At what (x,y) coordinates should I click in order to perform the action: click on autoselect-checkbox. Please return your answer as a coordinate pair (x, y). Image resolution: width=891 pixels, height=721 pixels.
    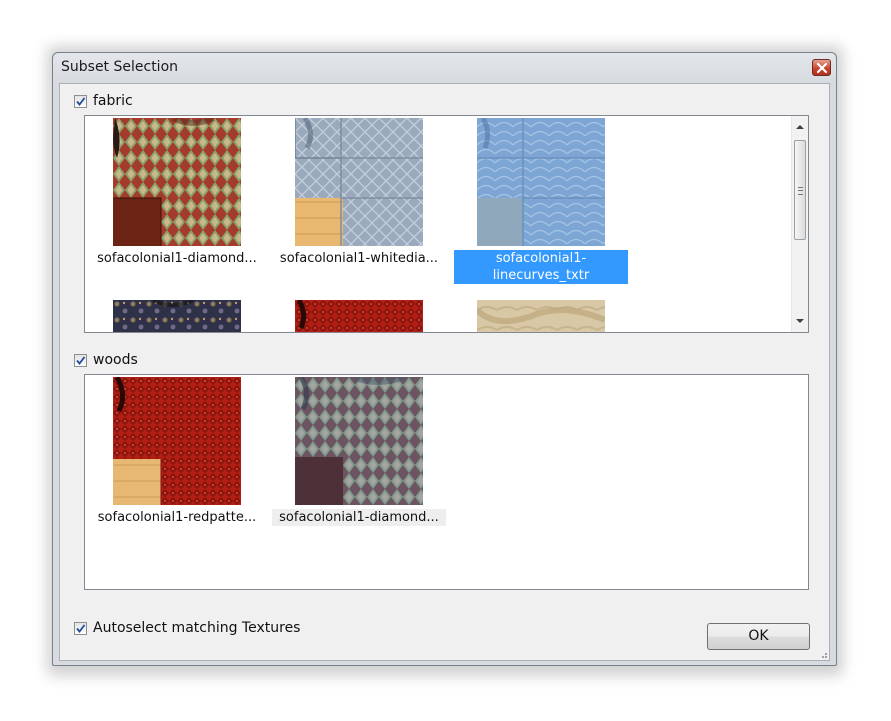
    Looking at the image, I should click on (80, 628).